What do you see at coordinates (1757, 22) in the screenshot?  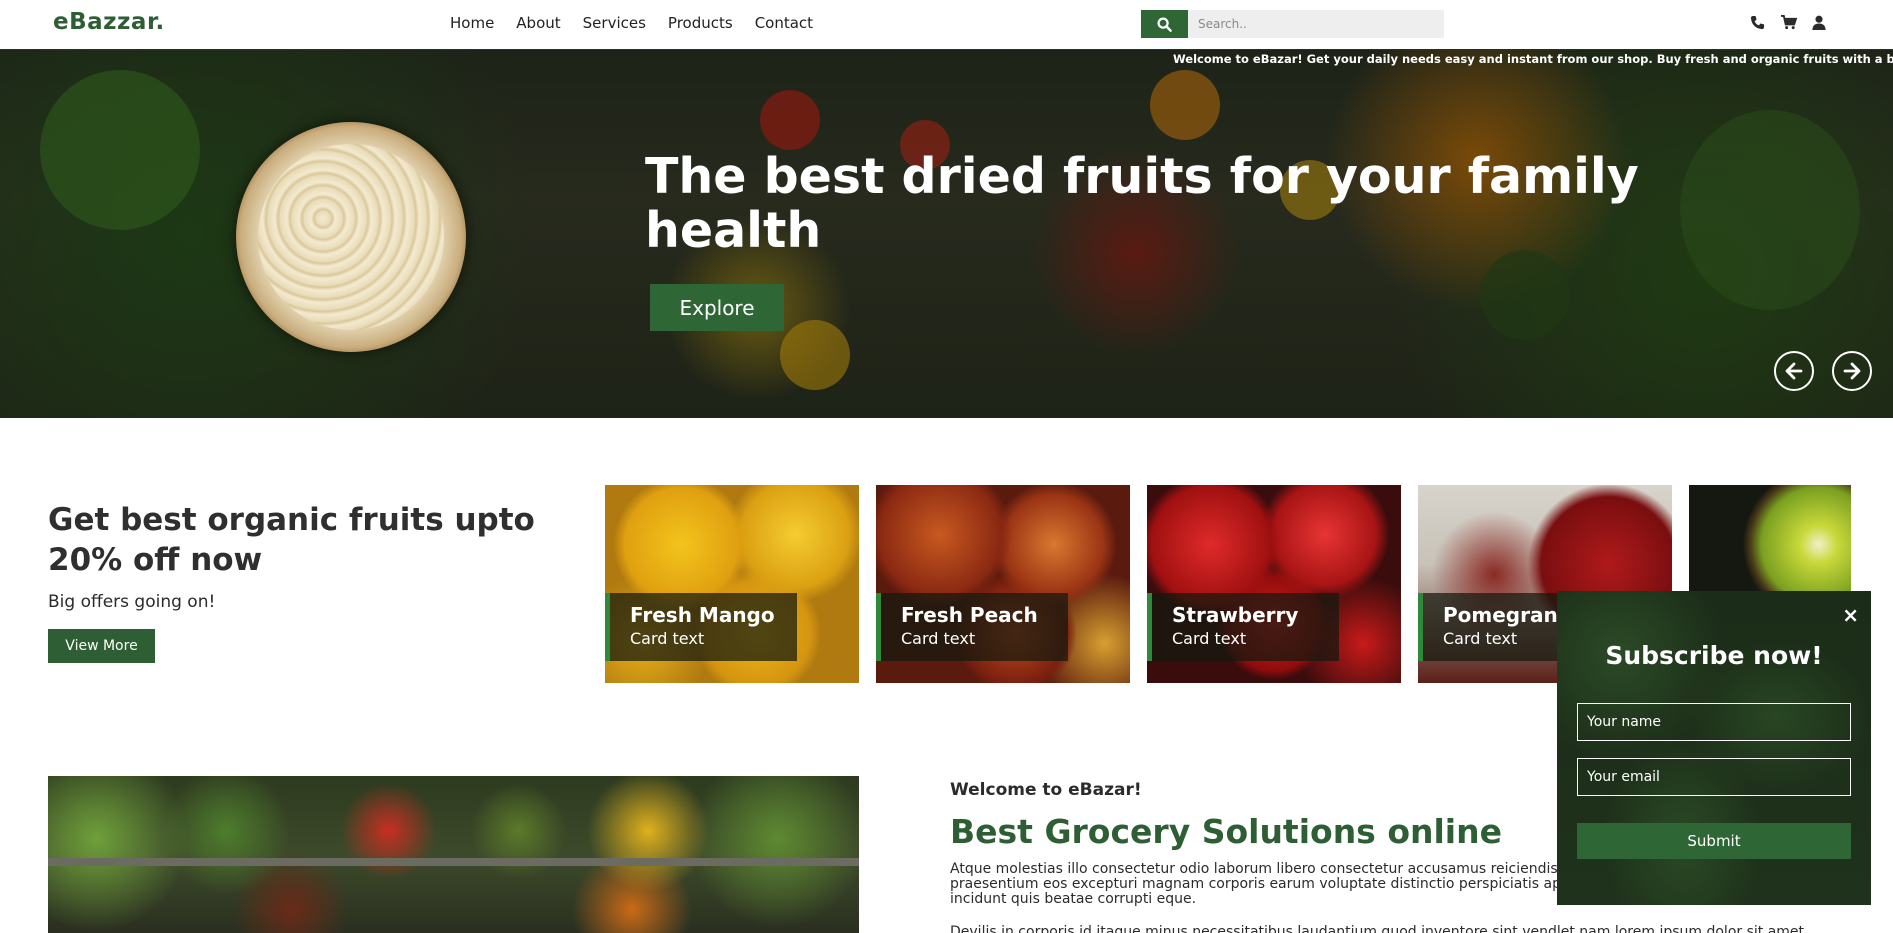 I see `phone-icon` at bounding box center [1757, 22].